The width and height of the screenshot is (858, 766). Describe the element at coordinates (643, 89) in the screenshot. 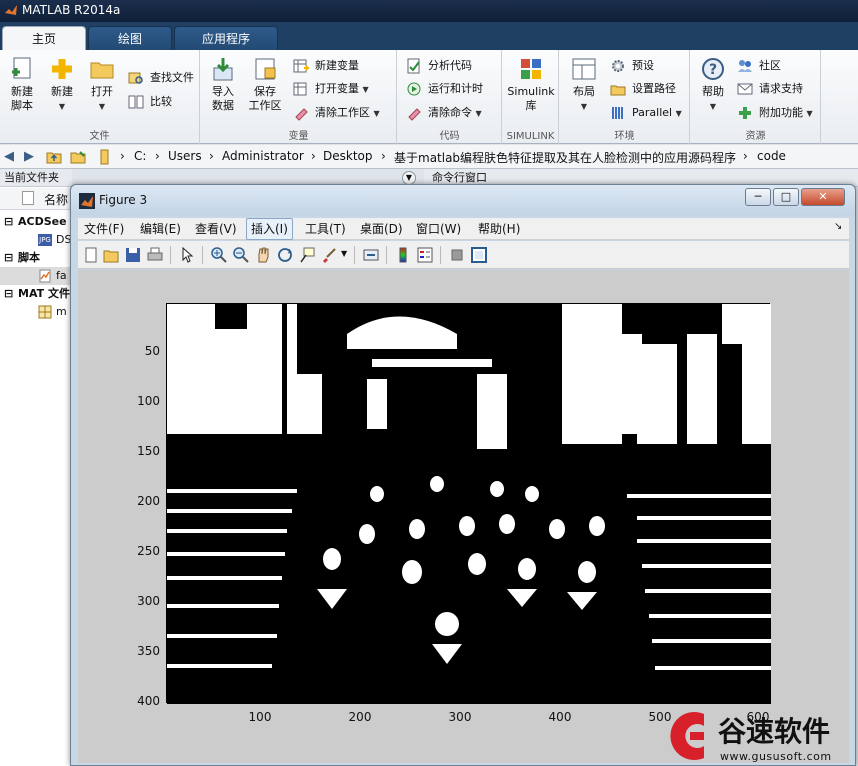

I see `set-path-button: 设置路径` at that location.